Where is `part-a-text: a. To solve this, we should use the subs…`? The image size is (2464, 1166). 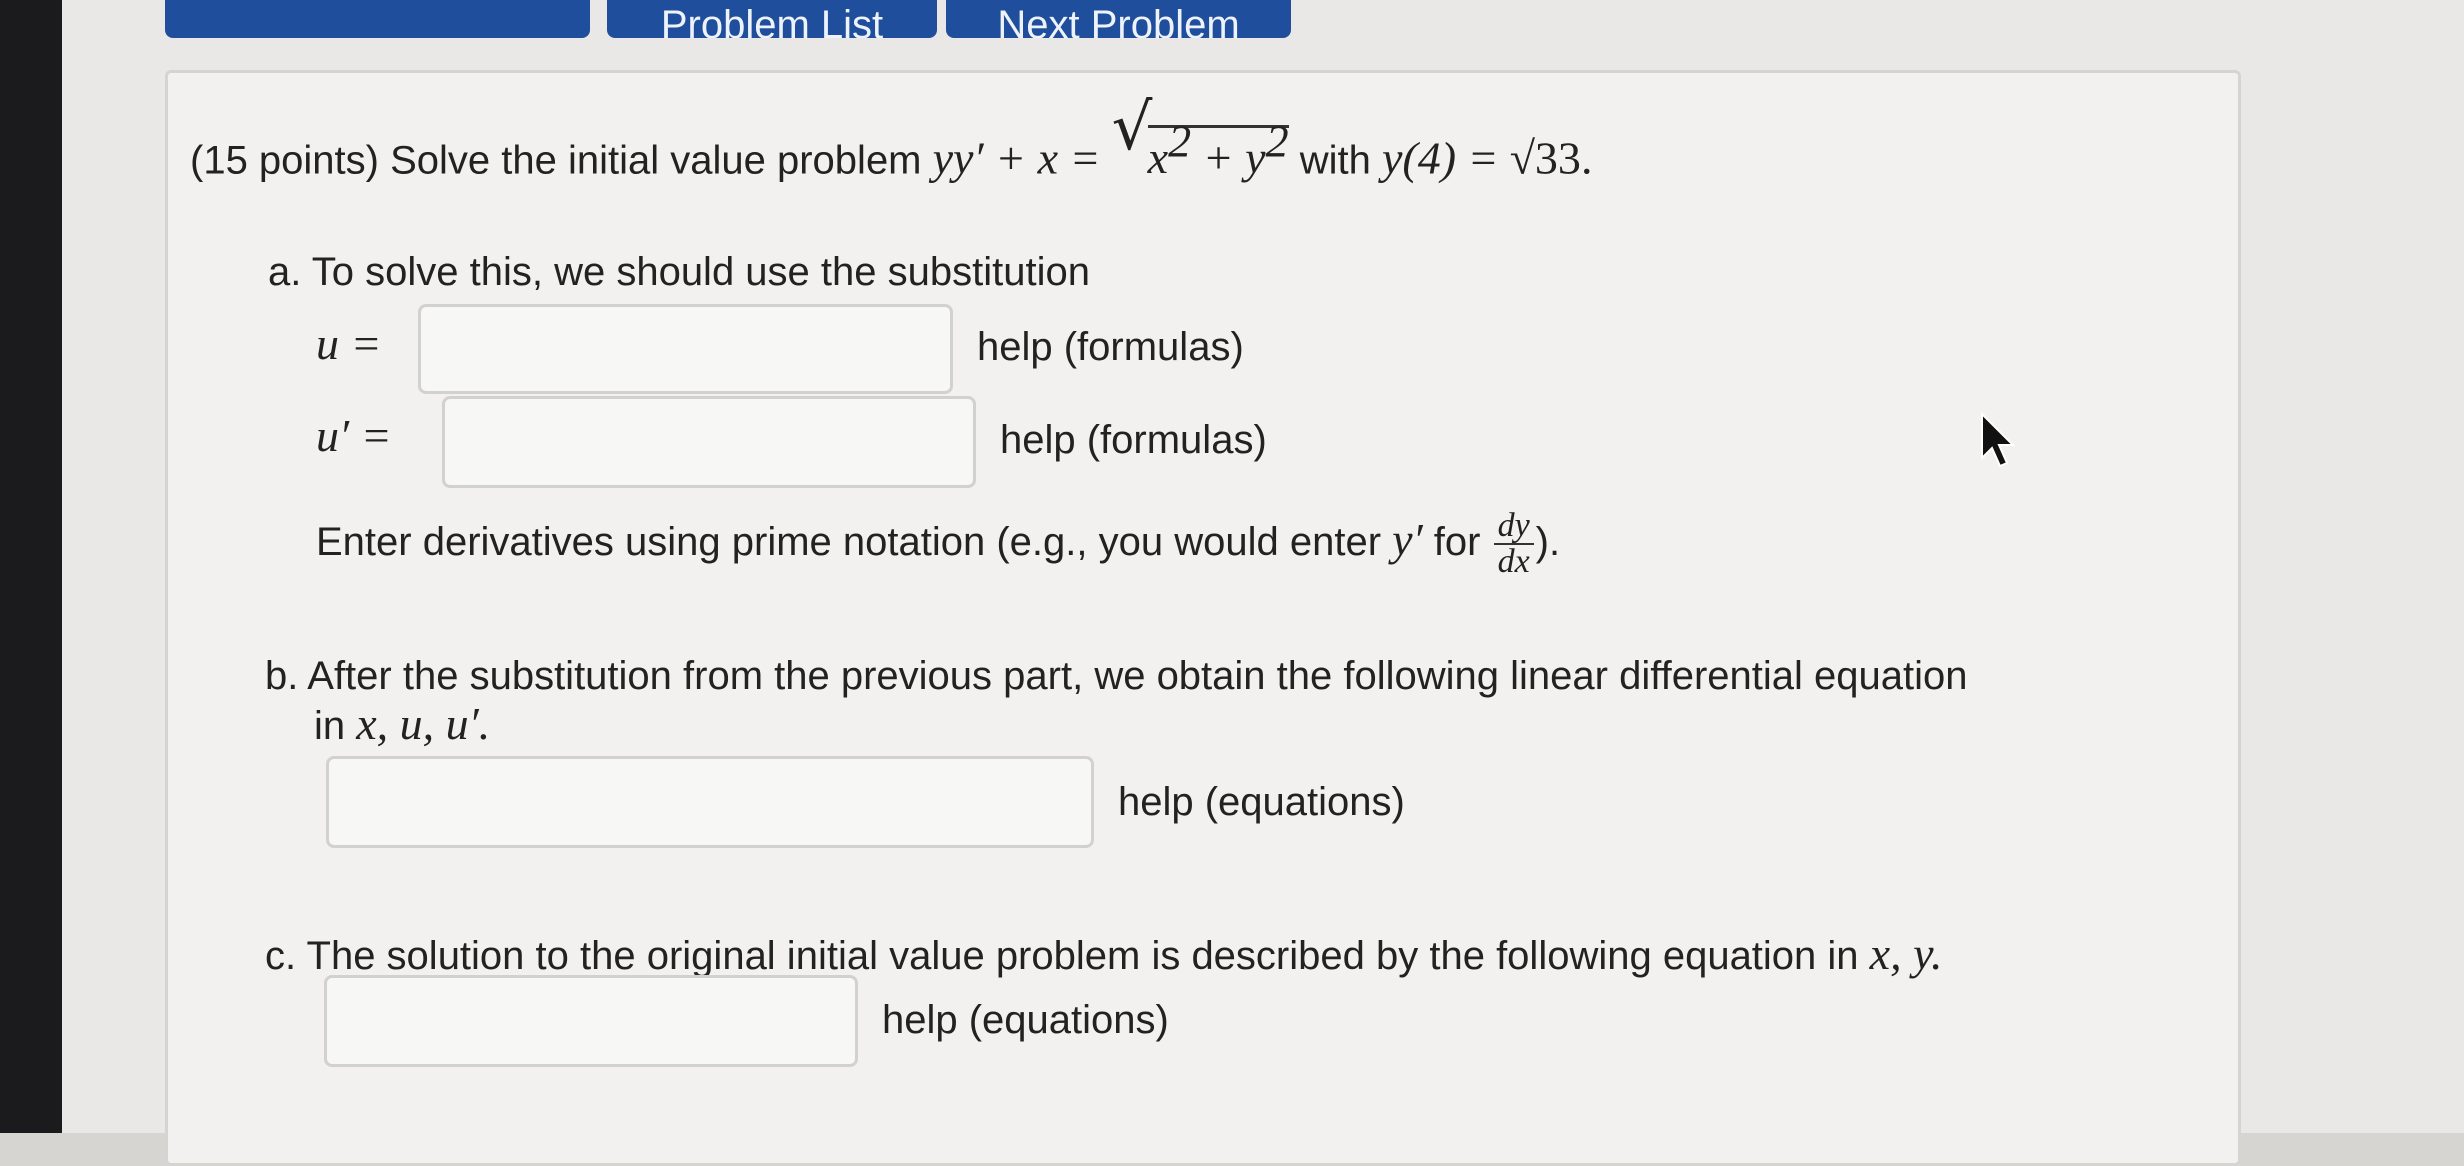 part-a-text: a. To solve this, we should use the subs… is located at coordinates (679, 272).